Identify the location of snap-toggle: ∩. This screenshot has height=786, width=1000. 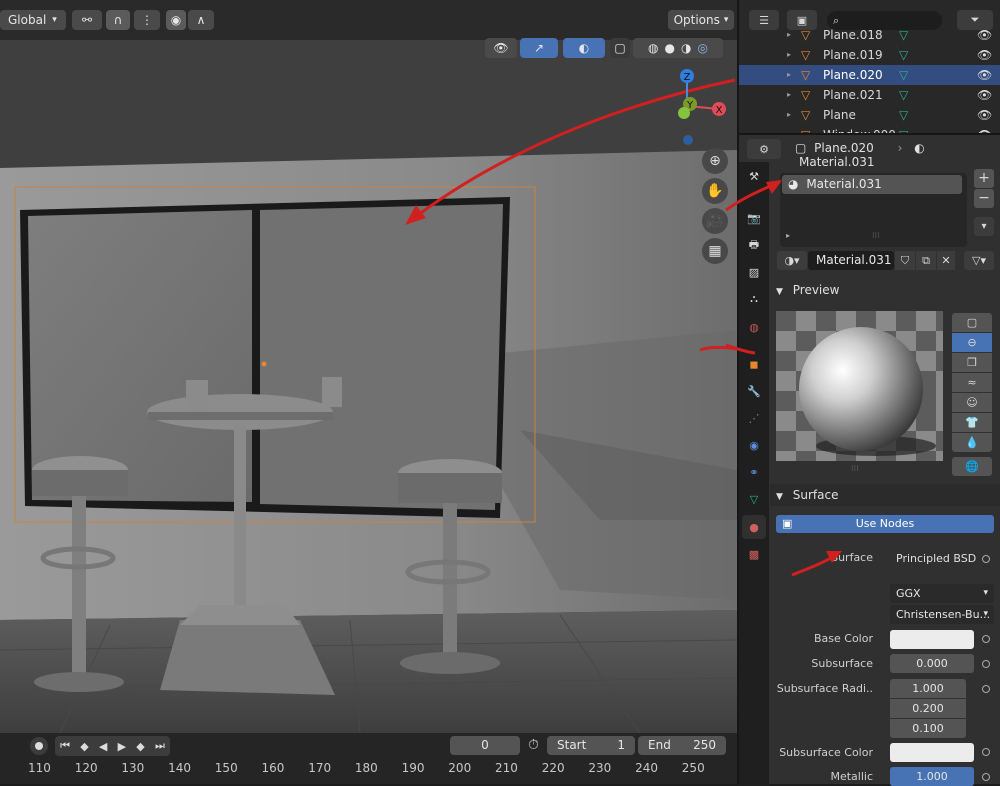
(118, 20).